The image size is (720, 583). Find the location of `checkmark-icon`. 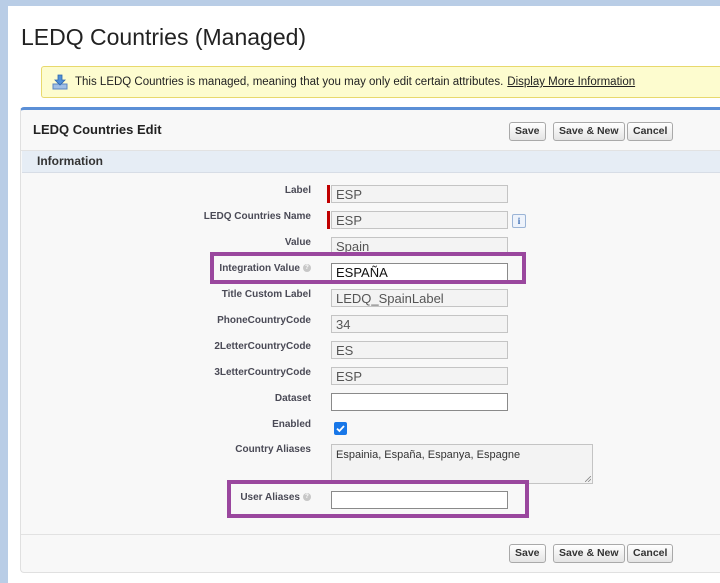

checkmark-icon is located at coordinates (340, 429).